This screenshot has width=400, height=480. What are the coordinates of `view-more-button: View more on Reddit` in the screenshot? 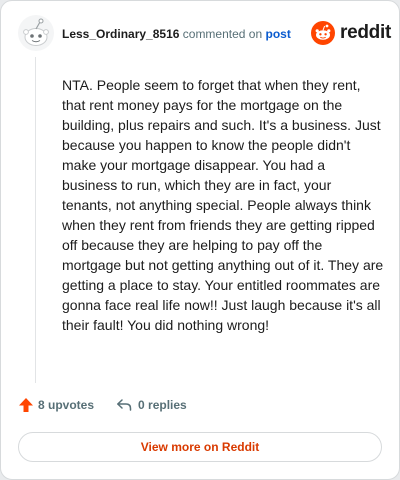 It's located at (200, 447).